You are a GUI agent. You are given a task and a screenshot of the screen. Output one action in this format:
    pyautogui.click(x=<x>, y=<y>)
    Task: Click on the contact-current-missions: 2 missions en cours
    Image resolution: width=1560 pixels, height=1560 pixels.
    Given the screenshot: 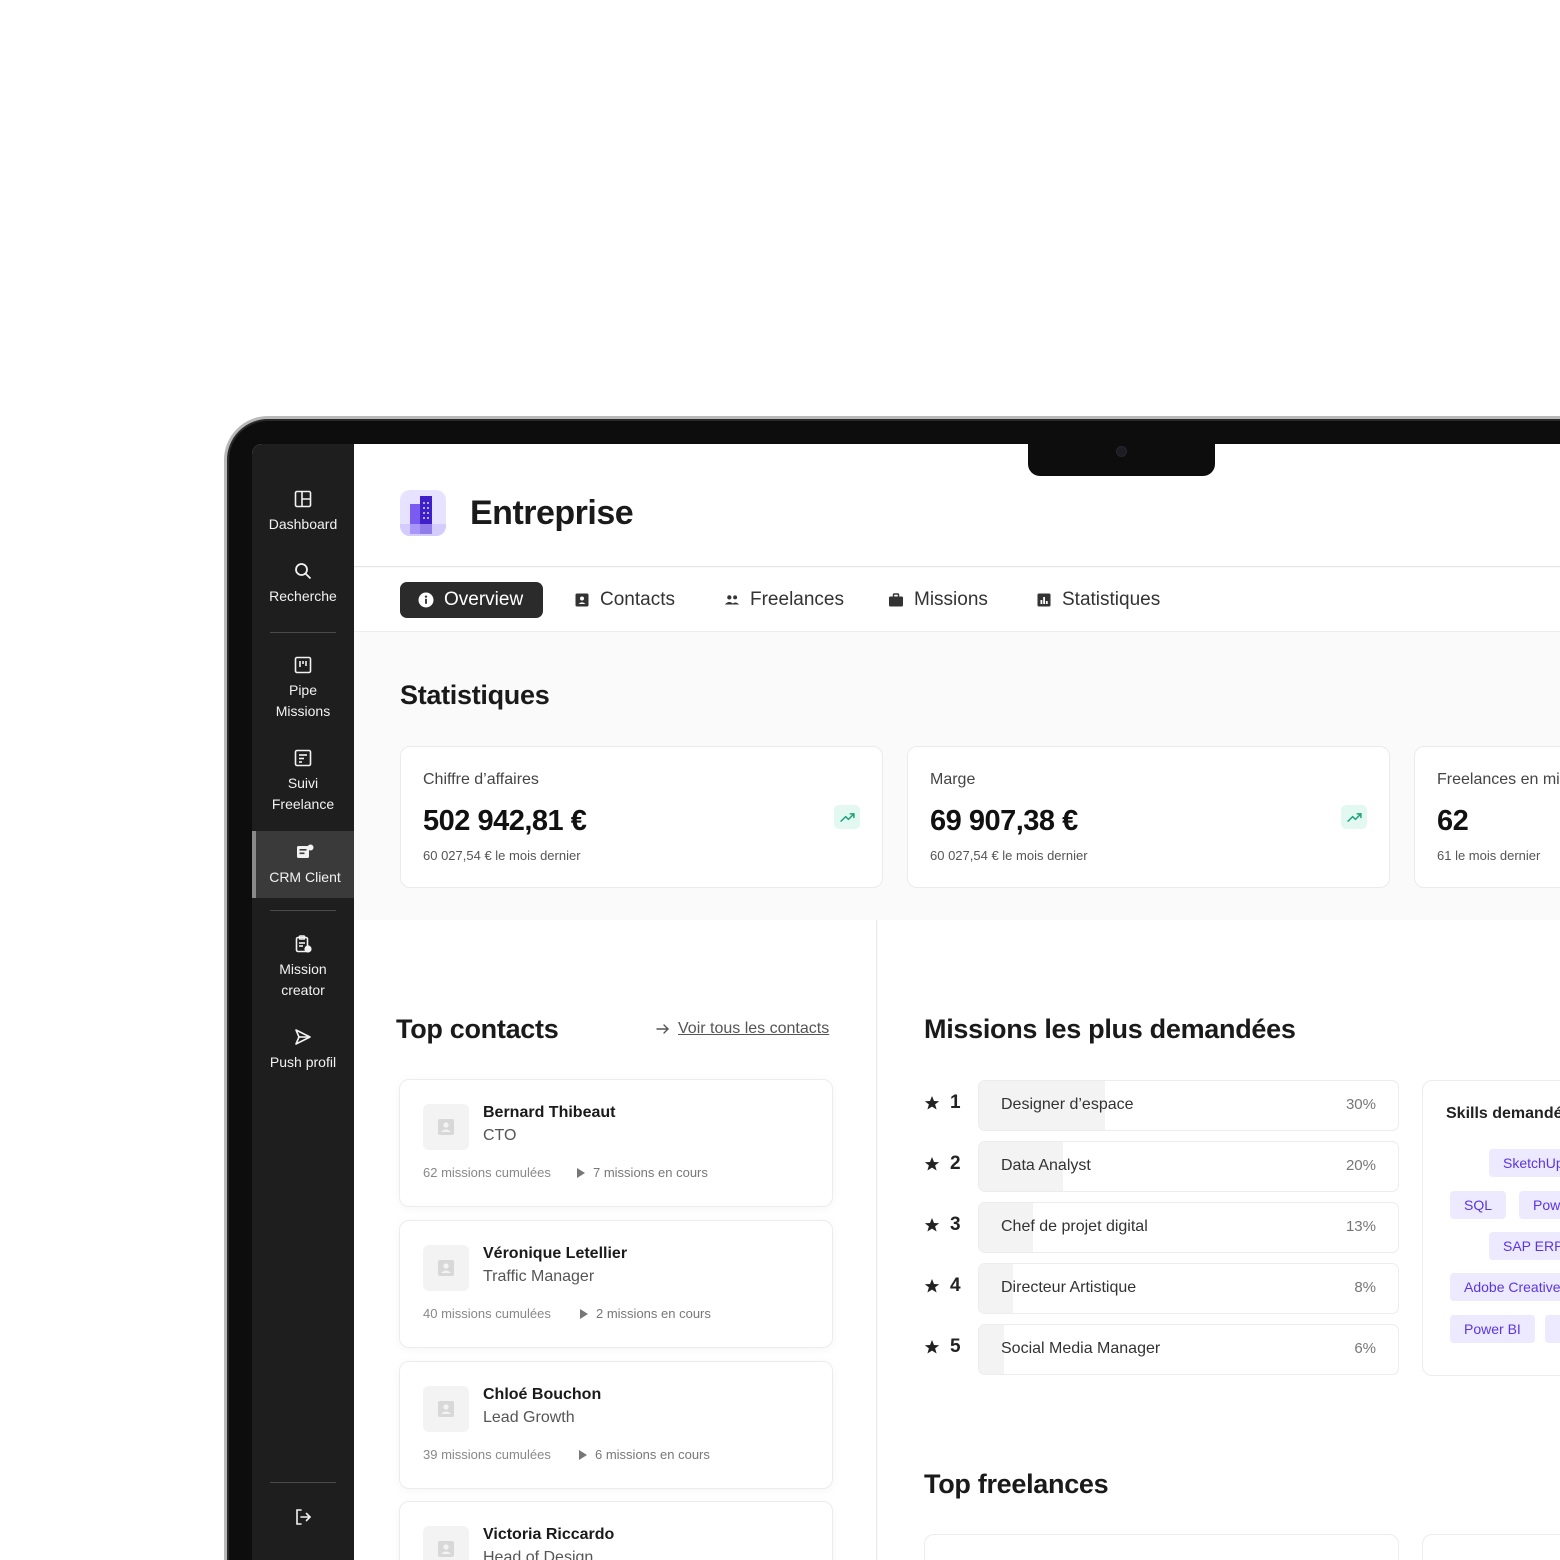 What is the action you would take?
    pyautogui.click(x=645, y=1313)
    